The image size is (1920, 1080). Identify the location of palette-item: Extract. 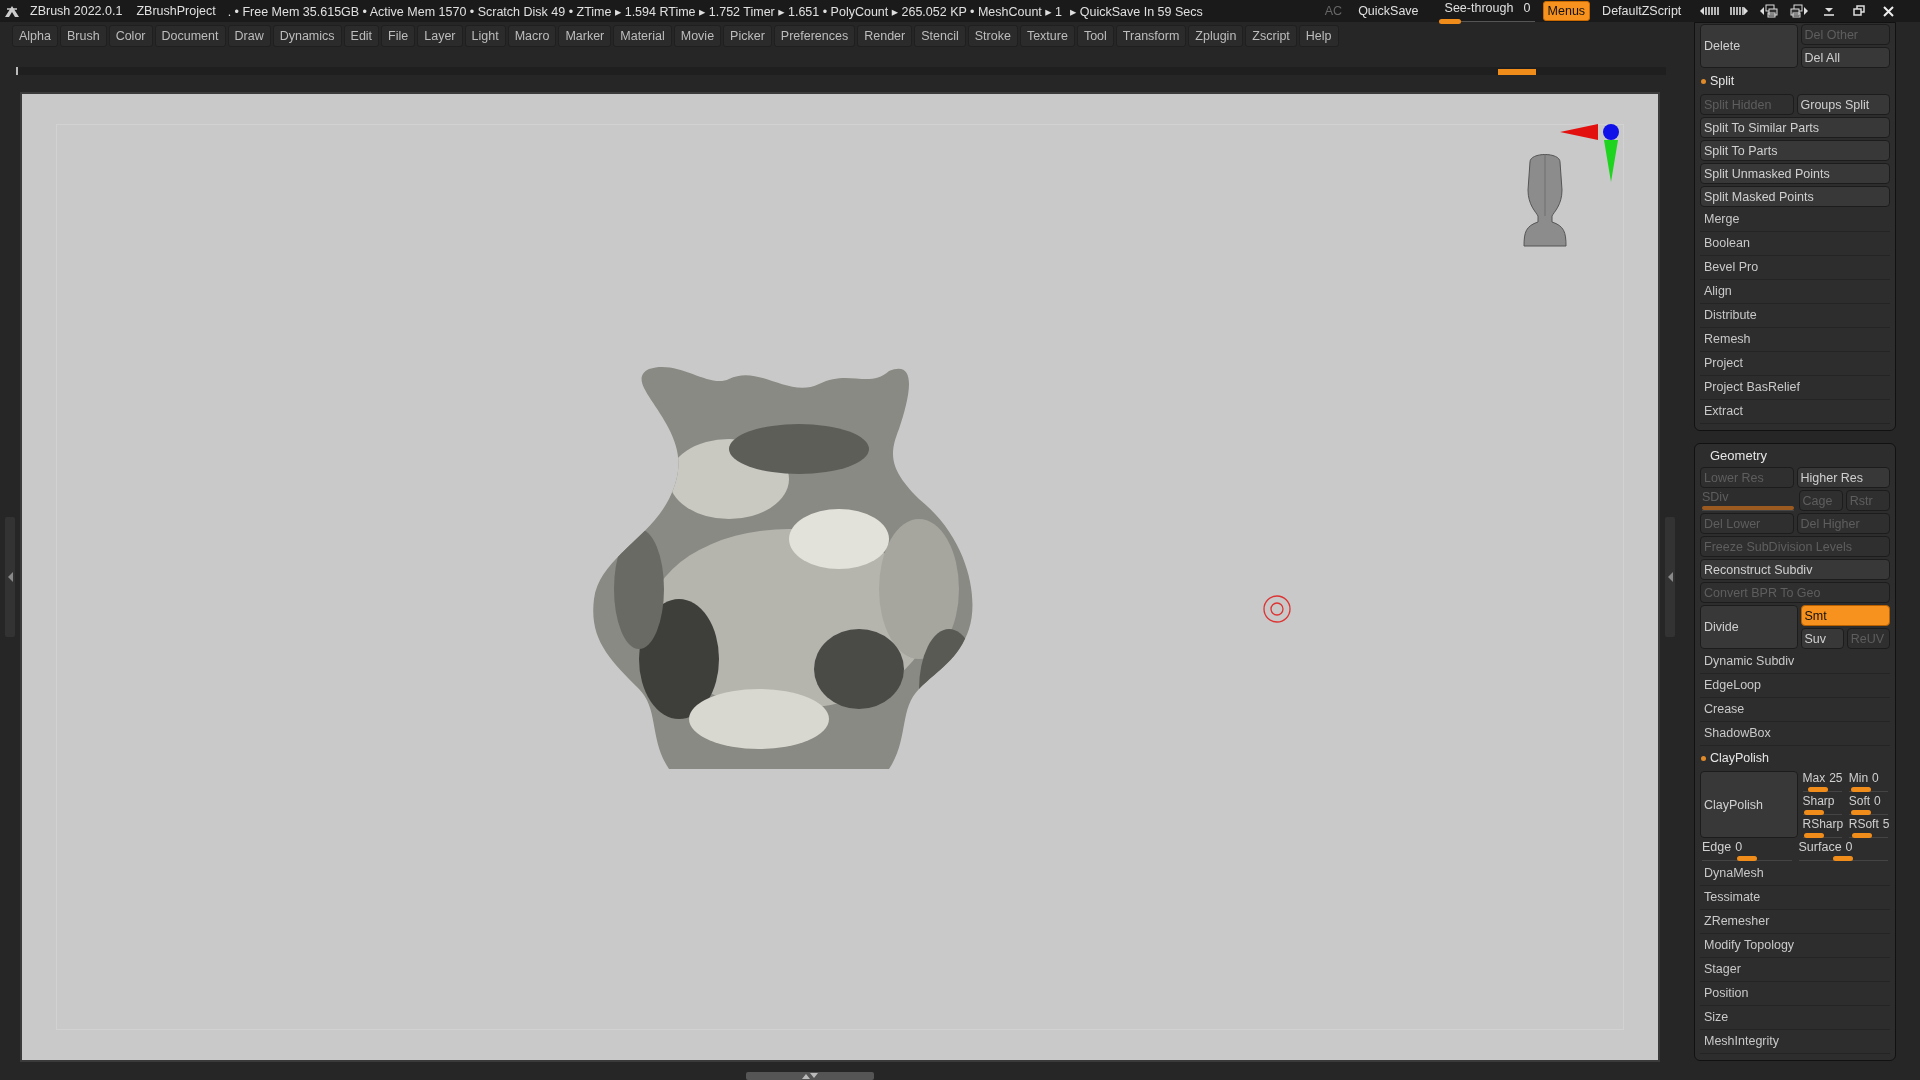
(1795, 412).